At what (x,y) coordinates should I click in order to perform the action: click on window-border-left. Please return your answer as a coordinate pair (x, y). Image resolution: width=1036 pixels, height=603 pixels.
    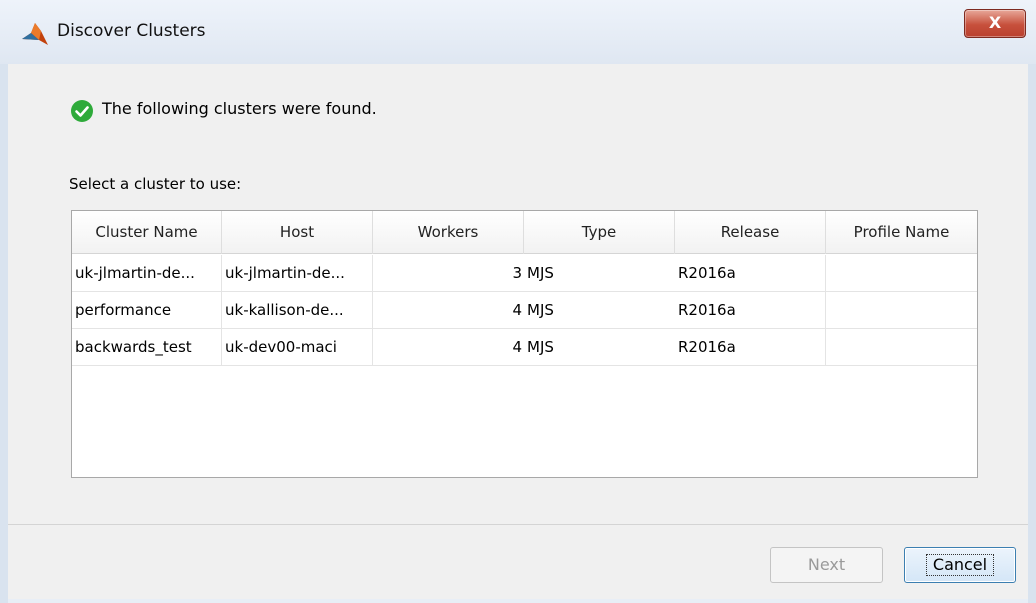
    Looking at the image, I should click on (4, 333).